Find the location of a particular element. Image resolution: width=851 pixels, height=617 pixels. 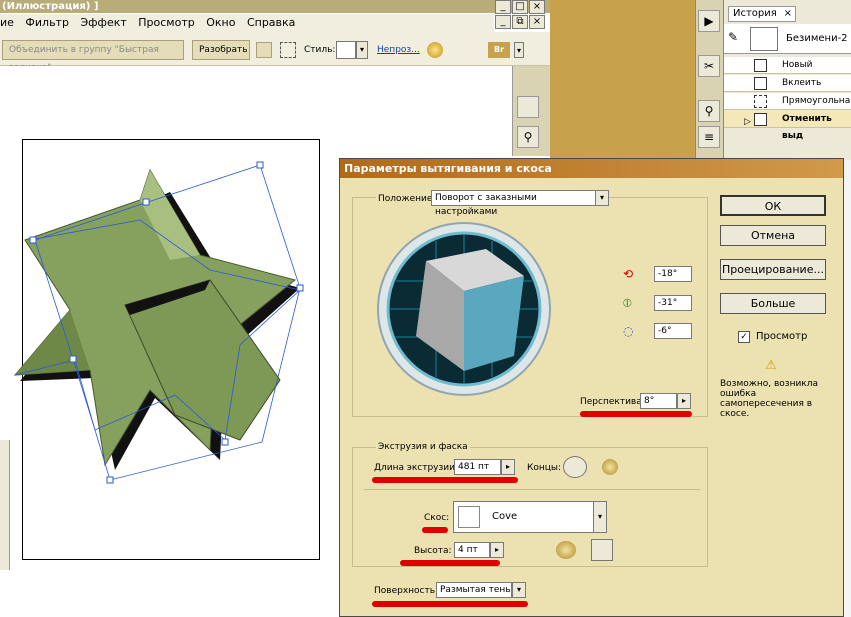

history-item-current: ▷ Отменить выд is located at coordinates (787, 126).